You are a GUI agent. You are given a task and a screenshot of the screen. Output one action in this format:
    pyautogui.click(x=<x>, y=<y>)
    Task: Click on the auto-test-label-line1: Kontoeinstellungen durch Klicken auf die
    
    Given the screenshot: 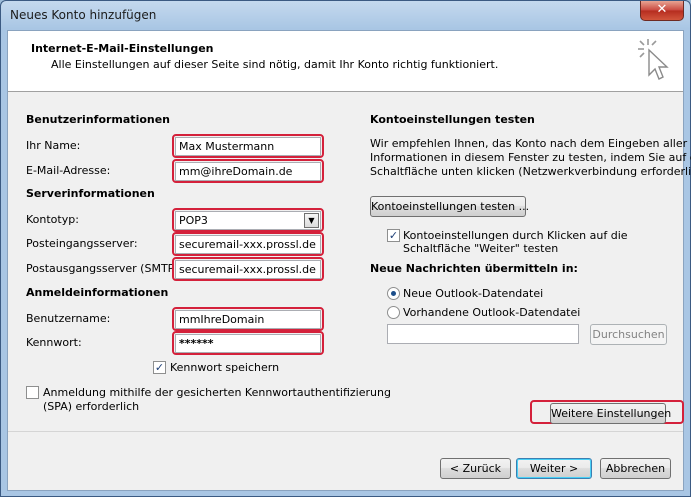 What is the action you would take?
    pyautogui.click(x=515, y=235)
    